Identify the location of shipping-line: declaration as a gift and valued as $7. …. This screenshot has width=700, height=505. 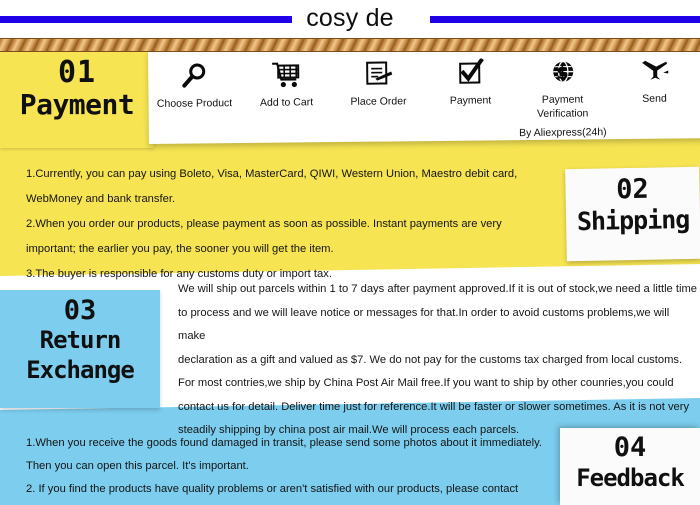
(430, 359).